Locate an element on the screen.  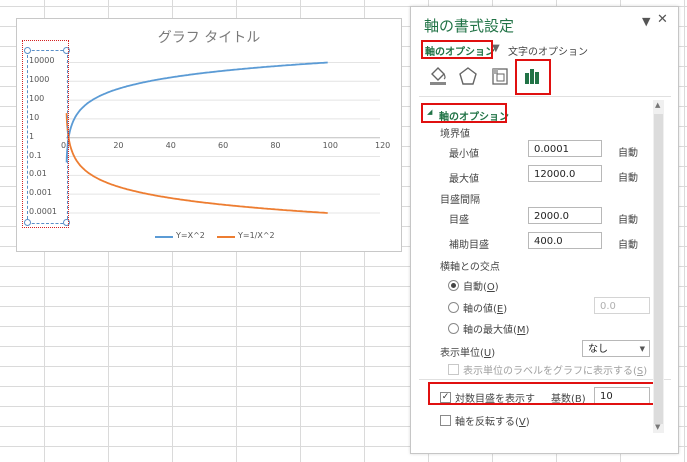
legend: Y=X^2 Y=1/X^2 is located at coordinates (225, 237).